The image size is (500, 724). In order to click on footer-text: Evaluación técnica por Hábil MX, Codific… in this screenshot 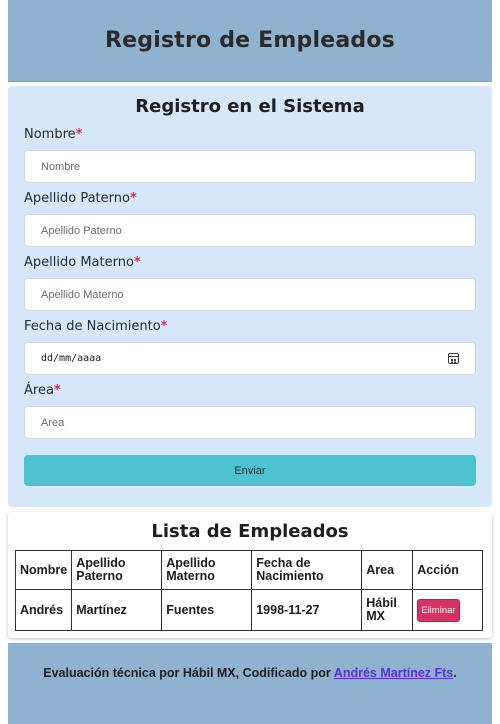, I will do `click(250, 672)`.